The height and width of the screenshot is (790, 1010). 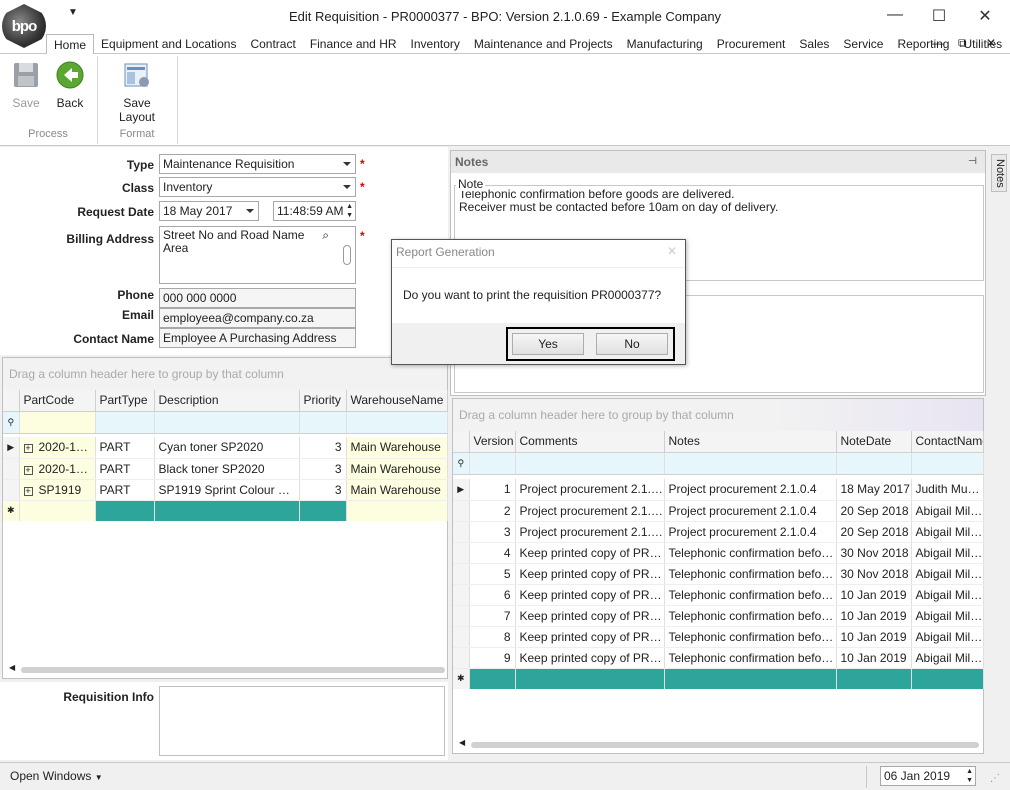 What do you see at coordinates (962, 43) in the screenshot?
I see `mdi-restore-button: ⧉` at bounding box center [962, 43].